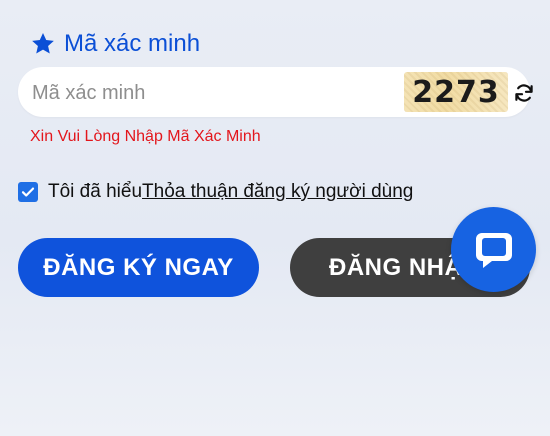  I want to click on captcha-image: 2273, so click(456, 92).